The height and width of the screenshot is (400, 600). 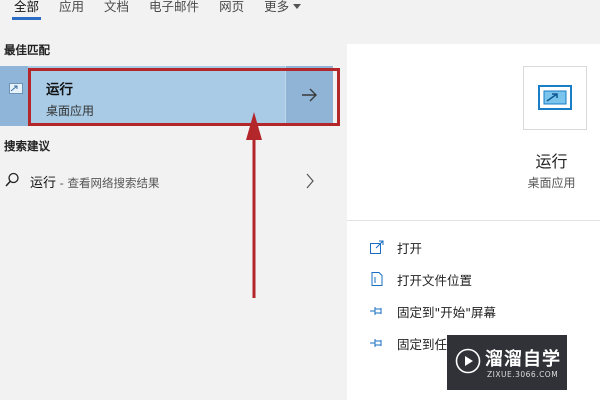 I want to click on suggestion-hint: - 查看网络搜索结果, so click(x=108, y=183).